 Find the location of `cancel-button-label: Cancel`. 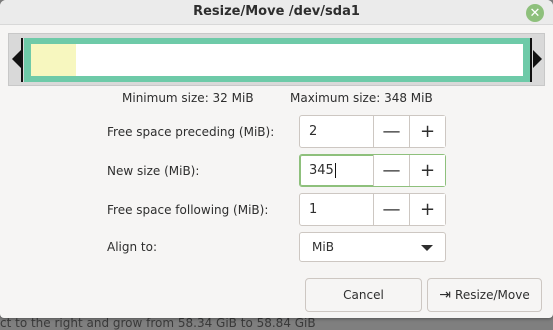

cancel-button-label: Cancel is located at coordinates (363, 295).